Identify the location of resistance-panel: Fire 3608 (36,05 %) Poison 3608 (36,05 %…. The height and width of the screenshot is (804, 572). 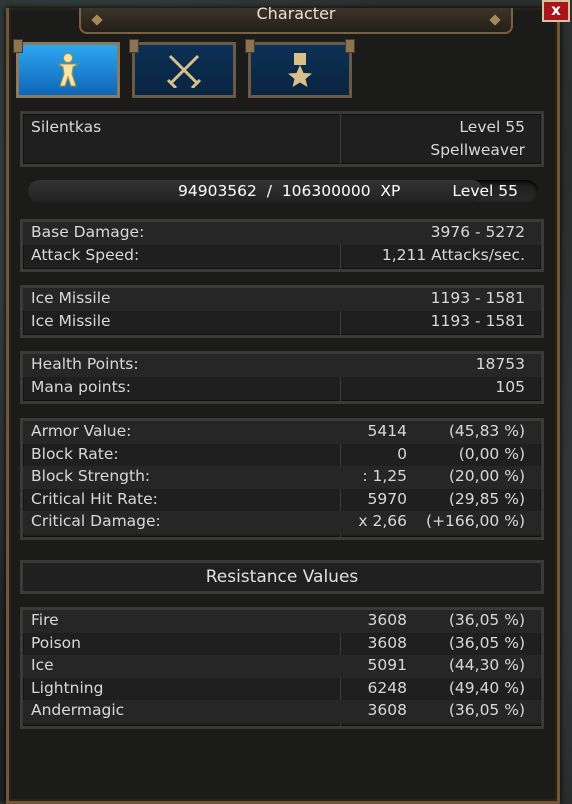
(282, 668).